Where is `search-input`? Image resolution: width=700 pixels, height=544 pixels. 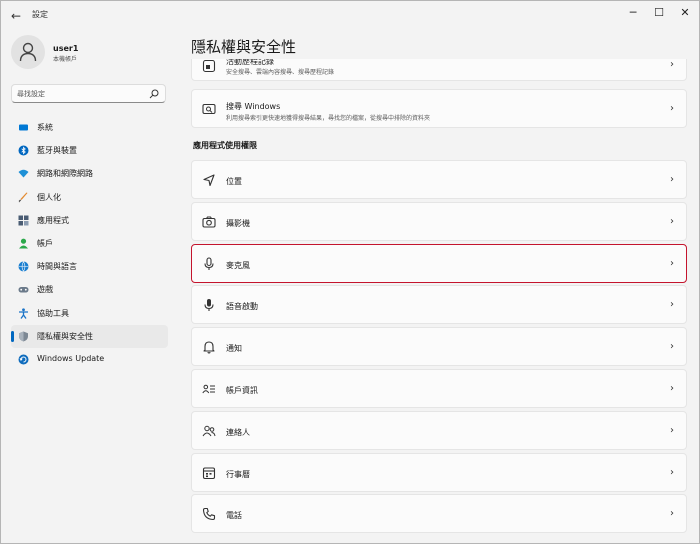 search-input is located at coordinates (79, 94).